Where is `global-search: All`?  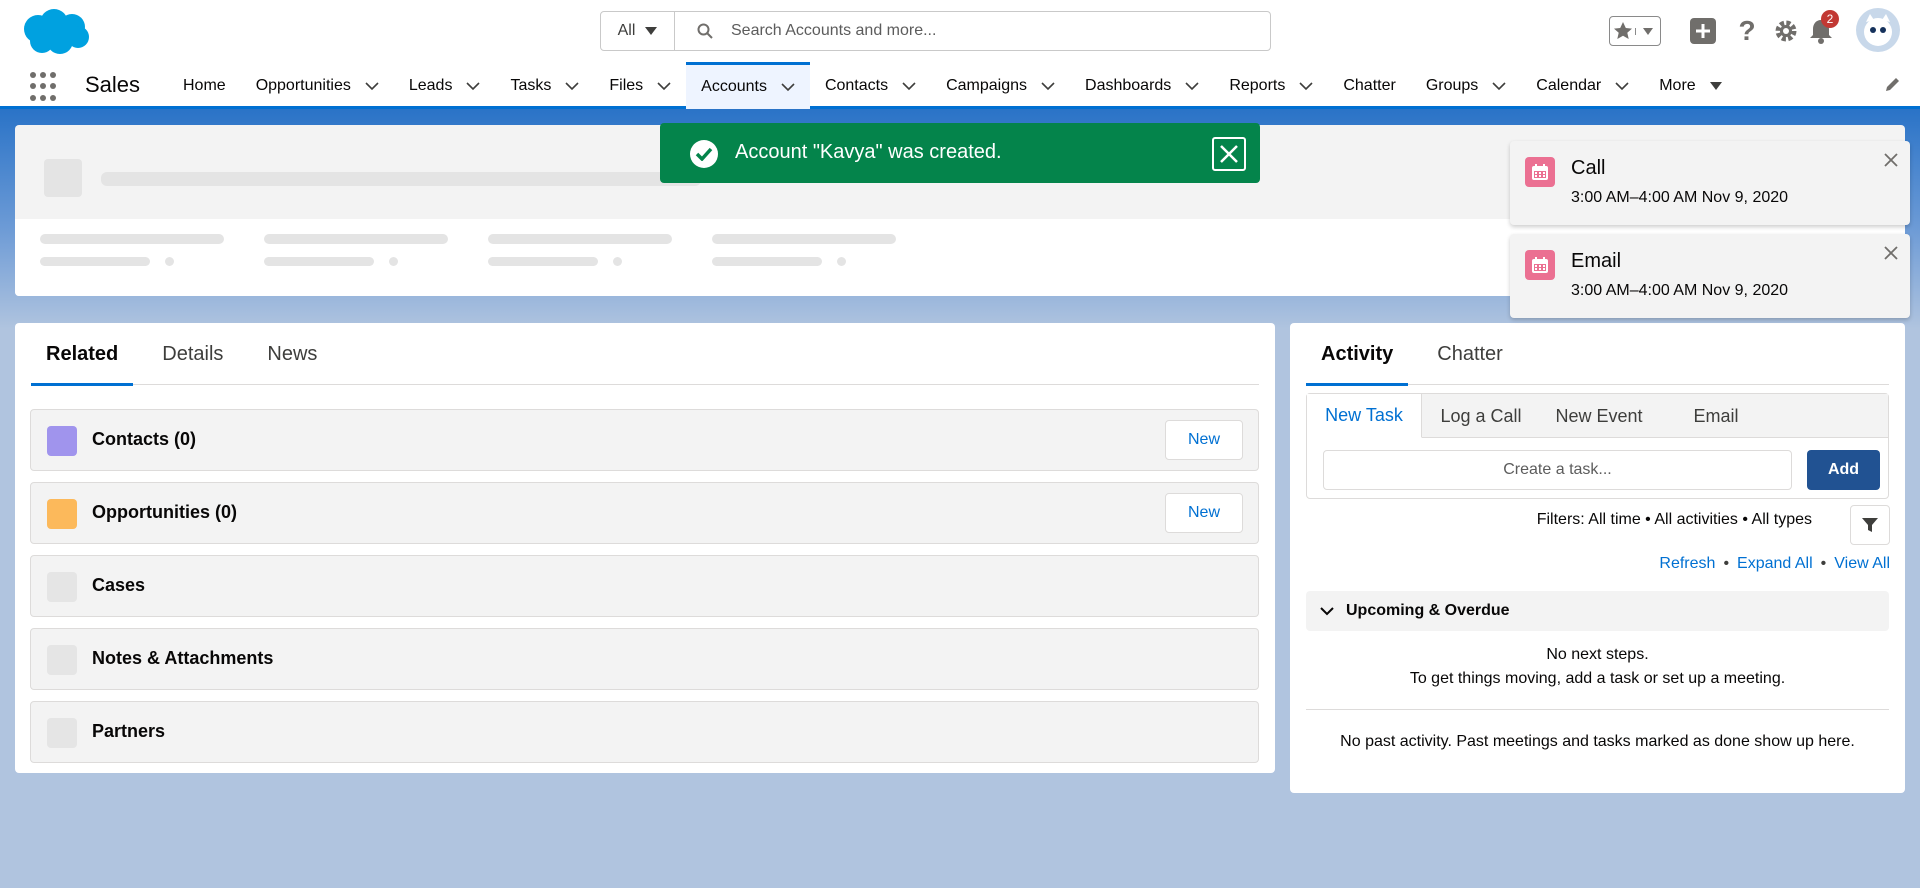
global-search: All is located at coordinates (935, 31).